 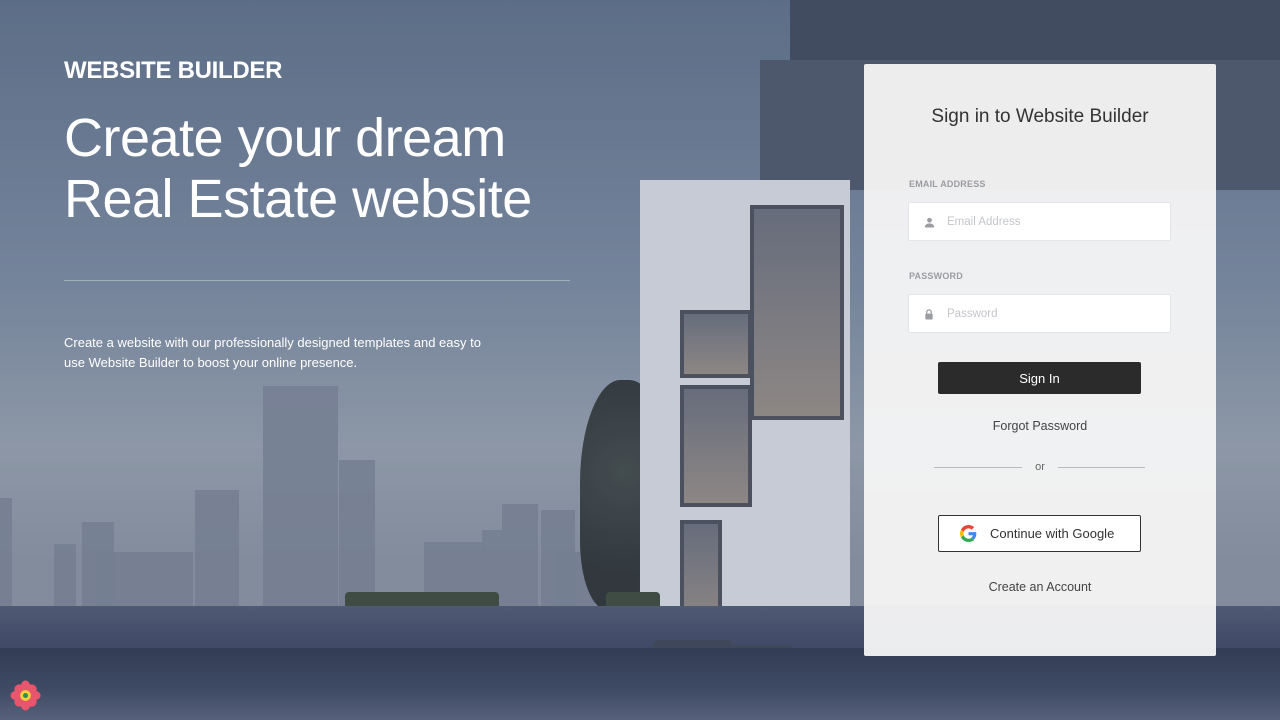 What do you see at coordinates (1039, 378) in the screenshot?
I see `sign-in-button: Sign In` at bounding box center [1039, 378].